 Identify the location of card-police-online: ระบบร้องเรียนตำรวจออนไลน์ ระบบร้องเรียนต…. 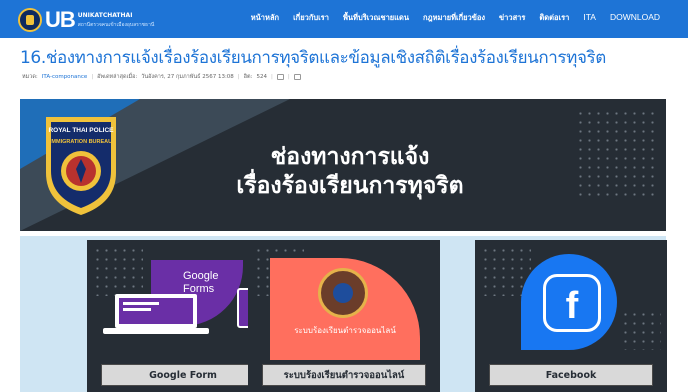
(344, 316).